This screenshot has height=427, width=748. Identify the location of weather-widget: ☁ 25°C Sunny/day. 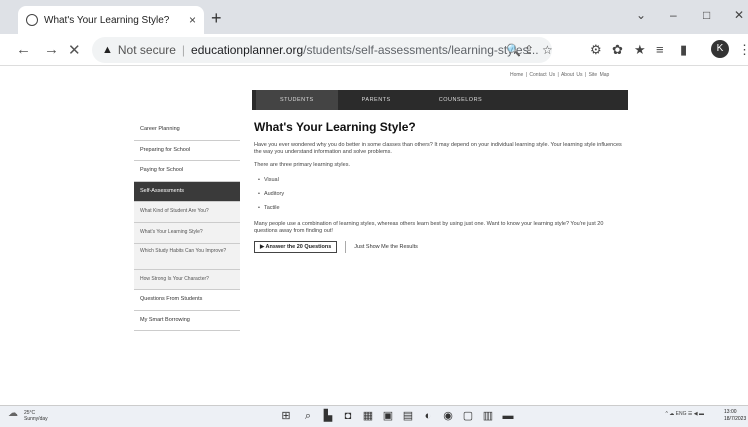
(28, 416).